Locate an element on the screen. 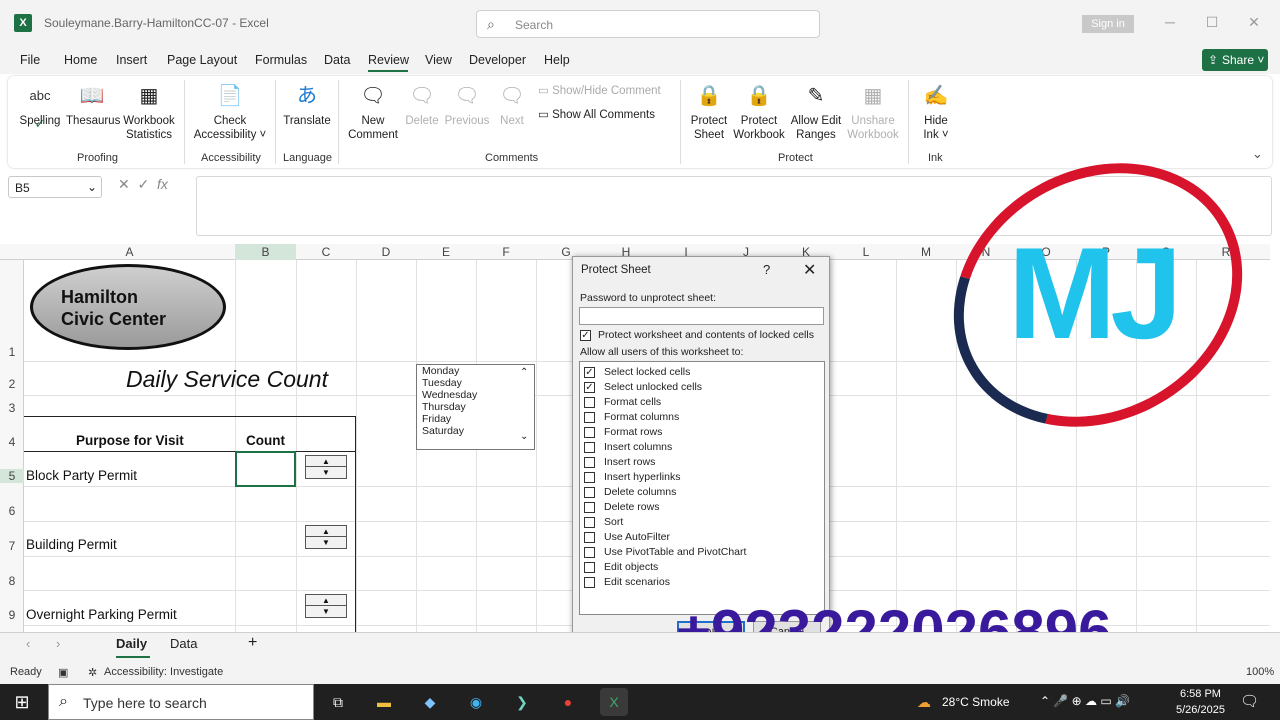 Image resolution: width=1280 pixels, height=720 pixels. spin-button-row-7: ▲ ▼ is located at coordinates (326, 537).